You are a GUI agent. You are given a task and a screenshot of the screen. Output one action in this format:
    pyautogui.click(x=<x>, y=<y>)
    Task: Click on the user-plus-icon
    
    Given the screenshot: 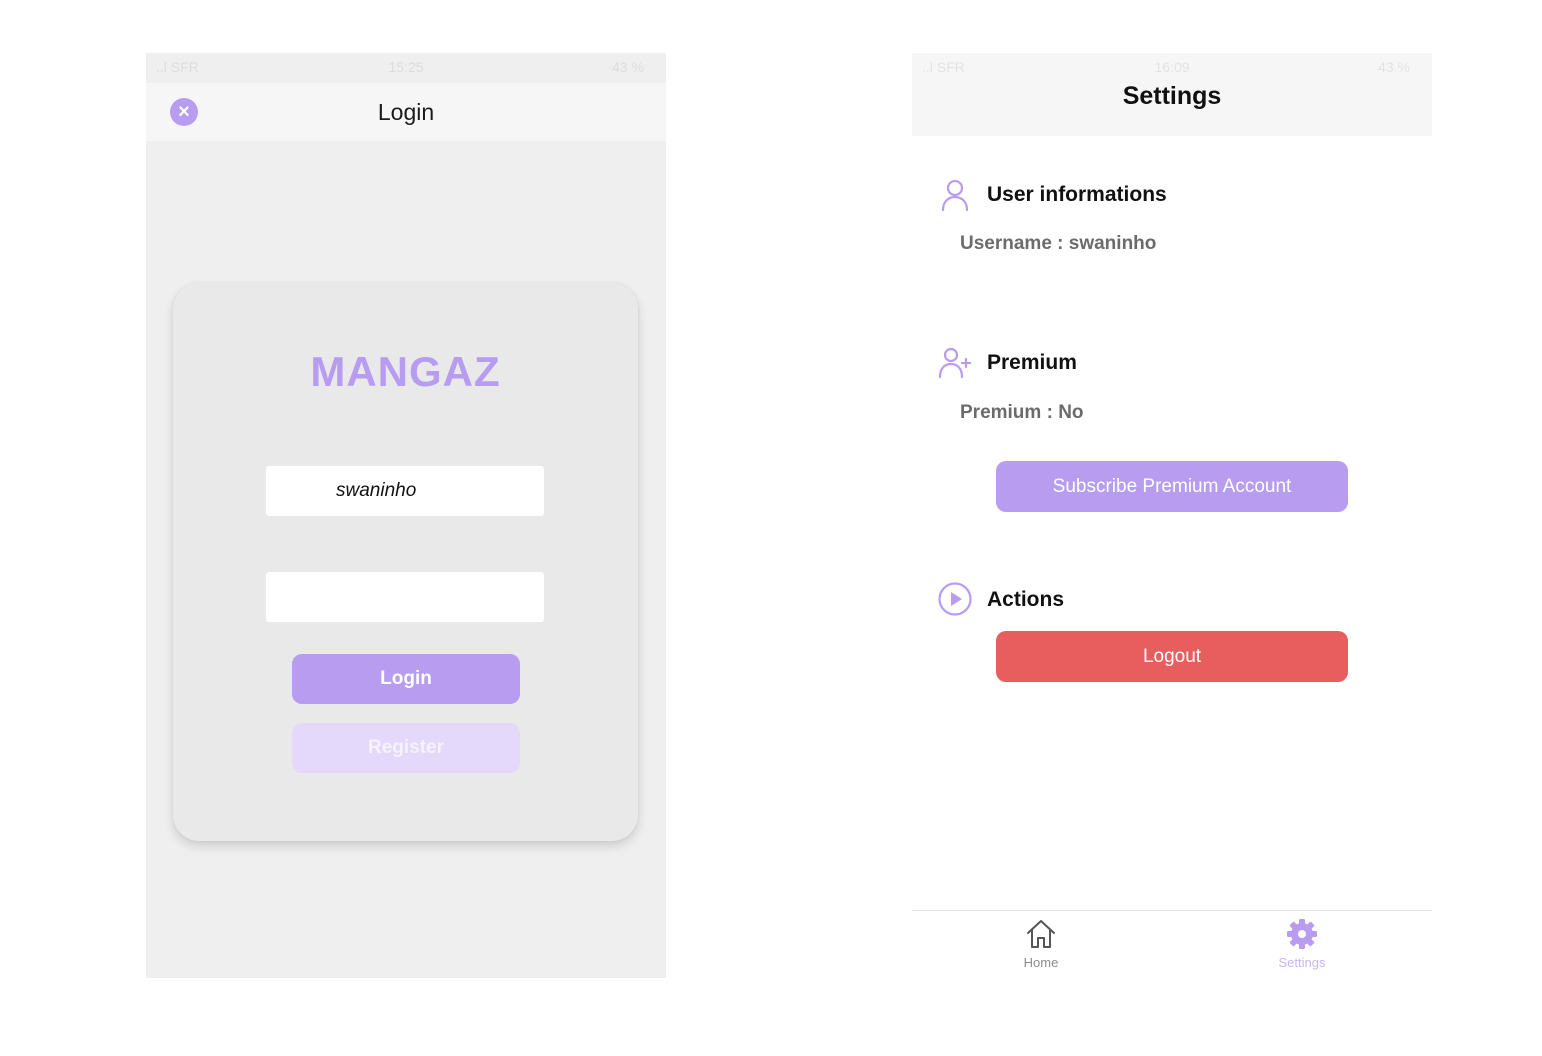 What is the action you would take?
    pyautogui.click(x=955, y=363)
    